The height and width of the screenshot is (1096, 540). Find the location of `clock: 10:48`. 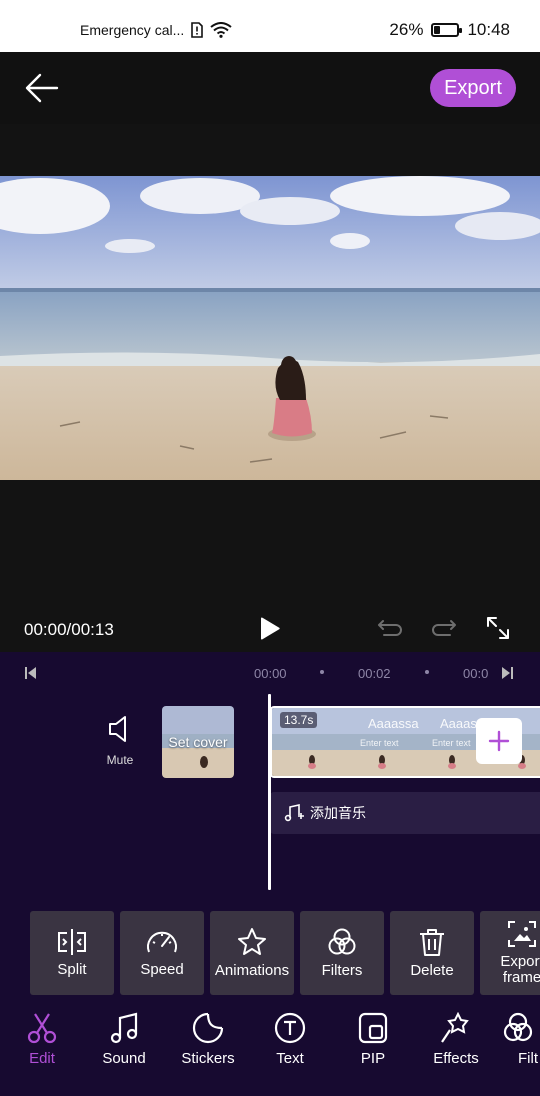

clock: 10:48 is located at coordinates (488, 29).